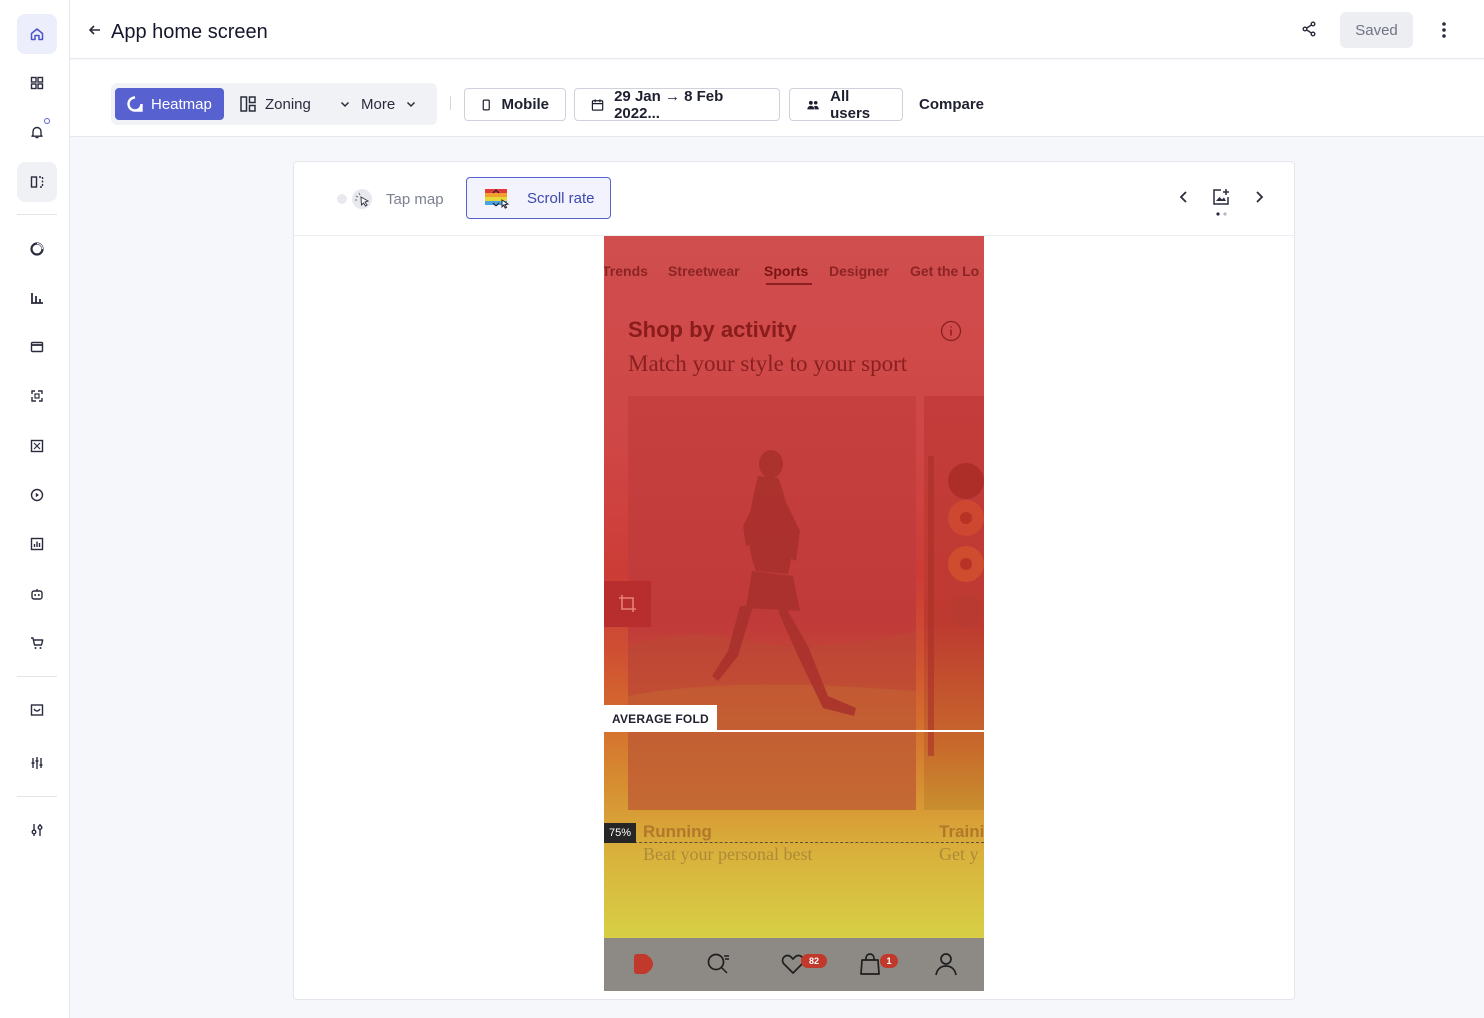 Image resolution: width=1484 pixels, height=1018 pixels. Describe the element at coordinates (37, 182) in the screenshot. I see `sidebar-compare-icon` at that location.